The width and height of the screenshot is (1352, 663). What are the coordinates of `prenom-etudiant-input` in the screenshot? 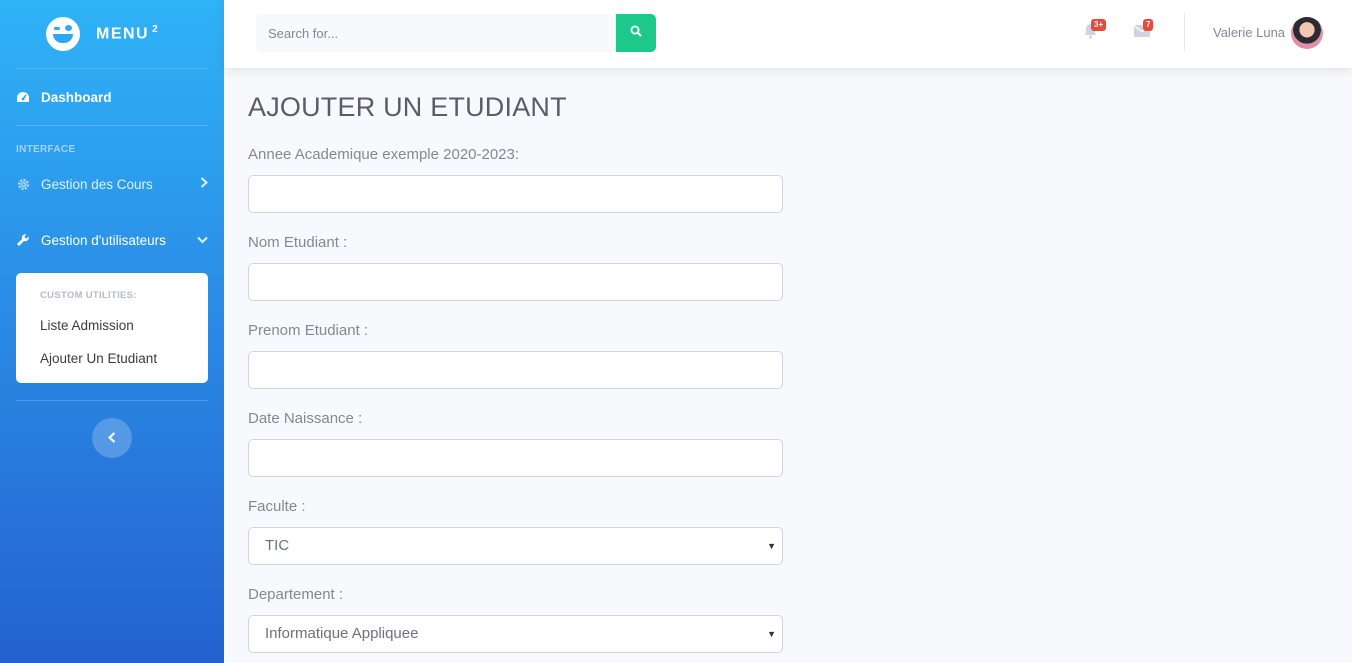 It's located at (515, 370).